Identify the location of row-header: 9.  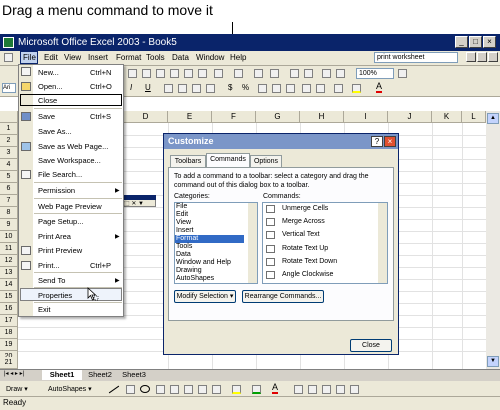
(9, 225).